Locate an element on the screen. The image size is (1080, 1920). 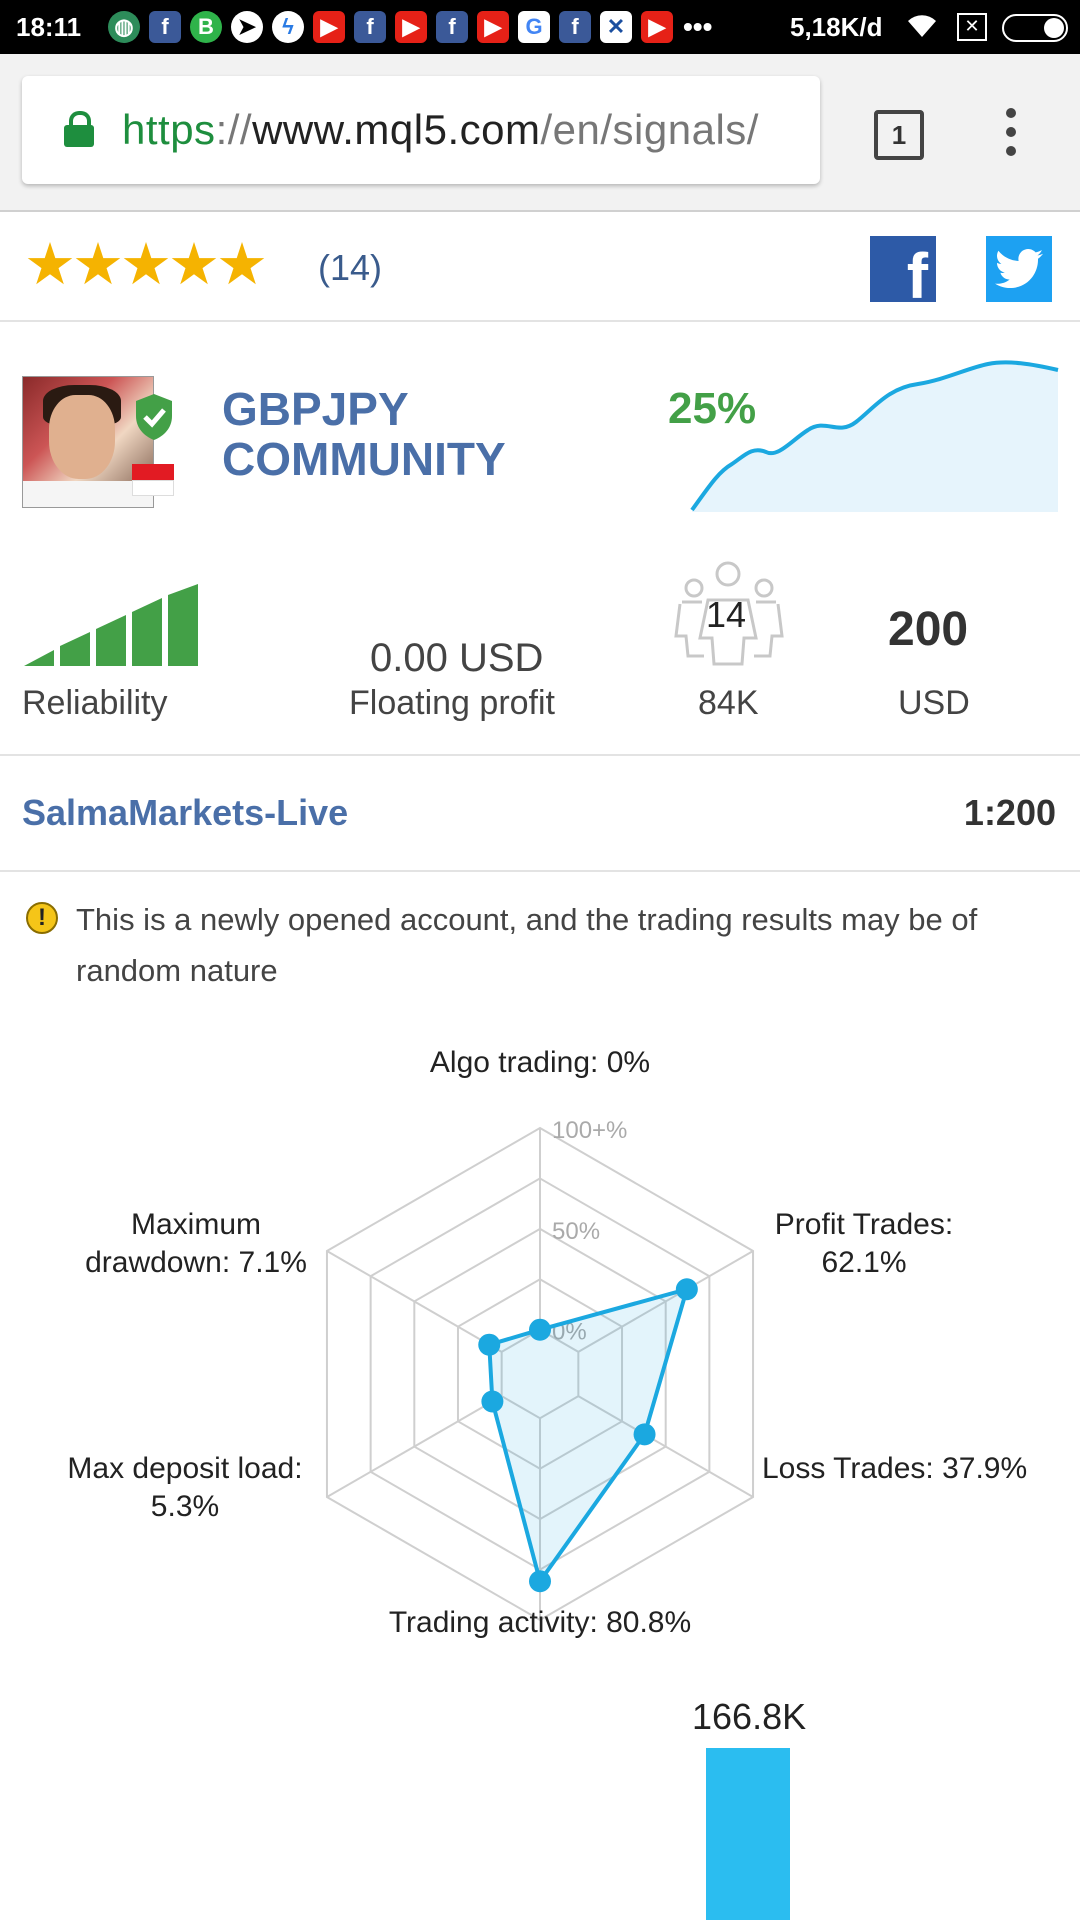
more-notifications: ••• is located at coordinates (698, 26).